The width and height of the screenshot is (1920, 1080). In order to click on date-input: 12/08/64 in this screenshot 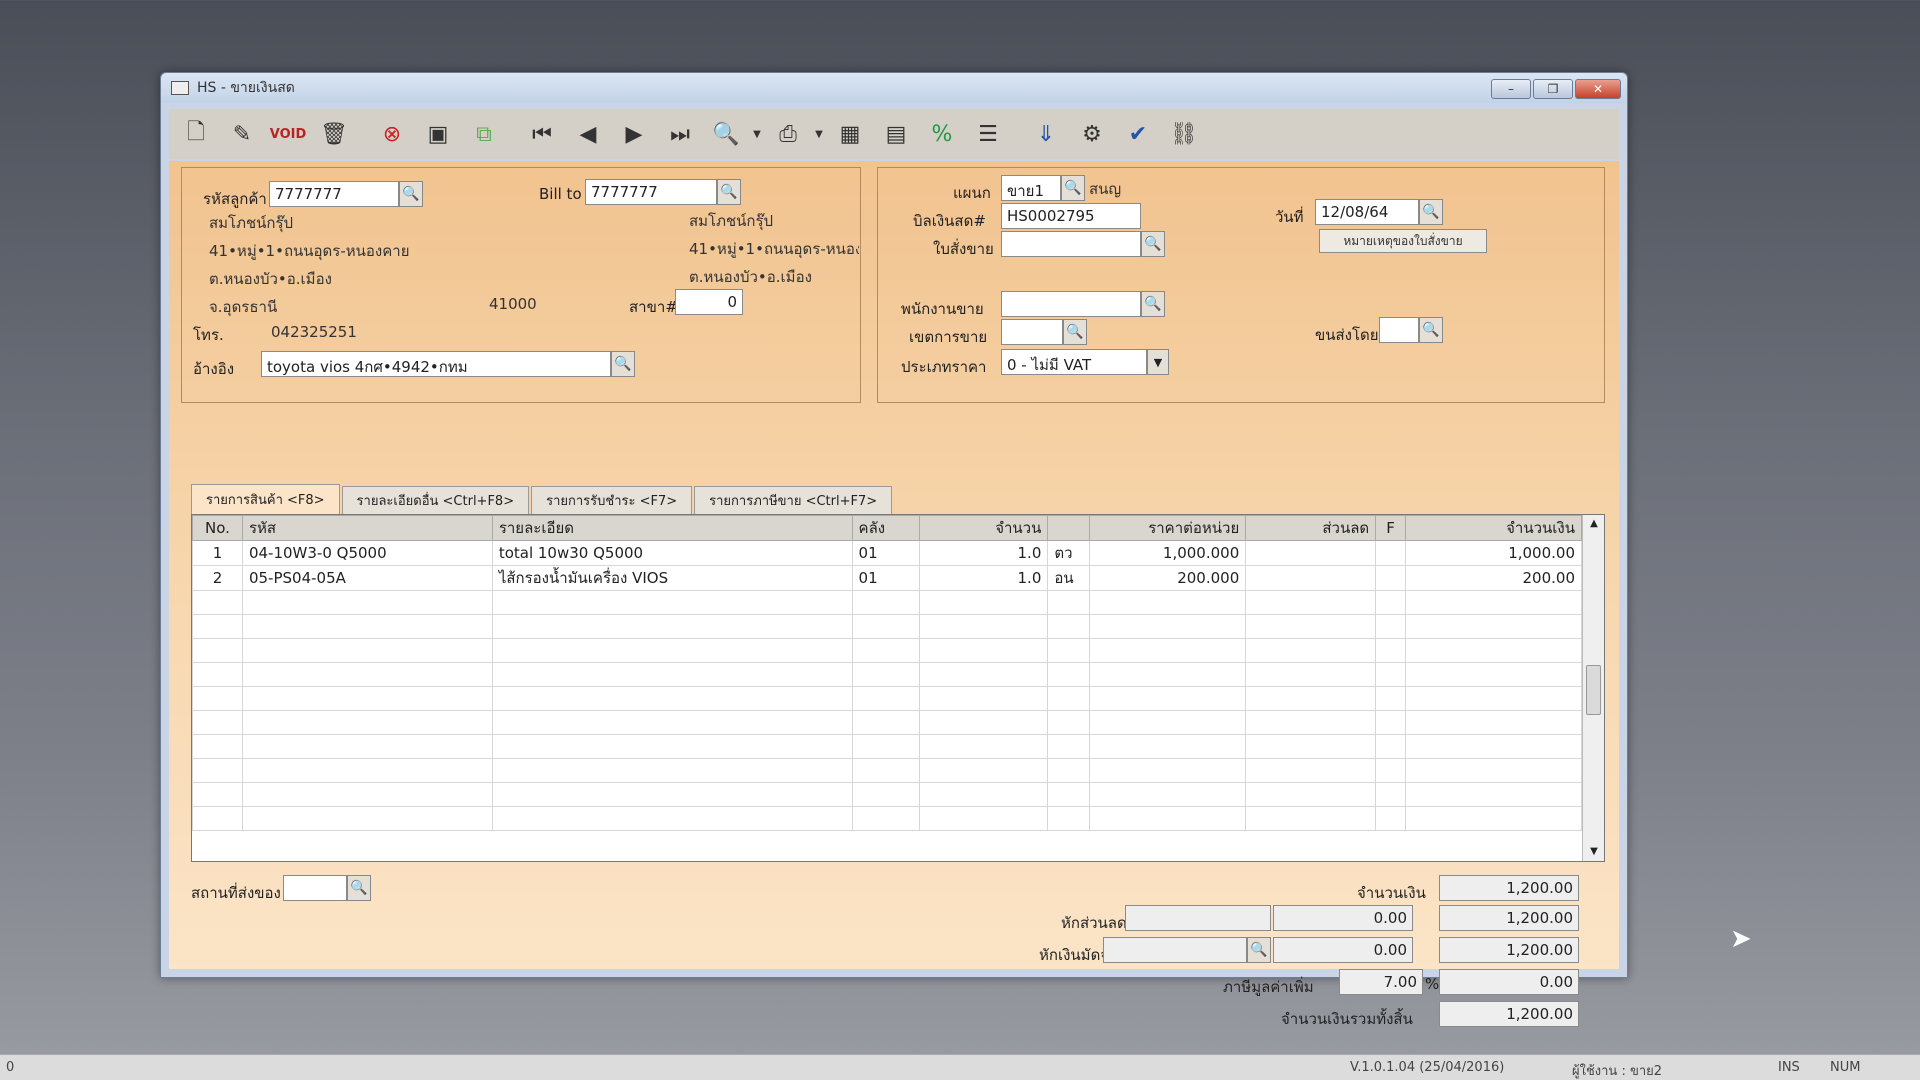, I will do `click(1367, 212)`.